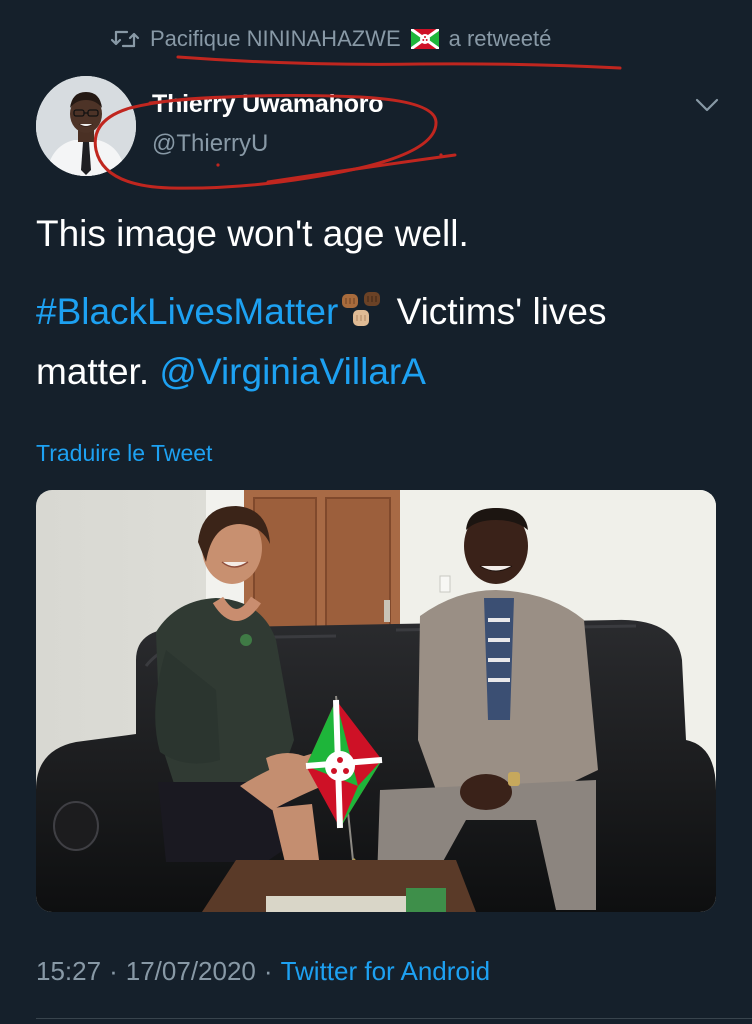 The height and width of the screenshot is (1024, 752). What do you see at coordinates (98, 371) in the screenshot?
I see `tweet-text-matter: matter.` at bounding box center [98, 371].